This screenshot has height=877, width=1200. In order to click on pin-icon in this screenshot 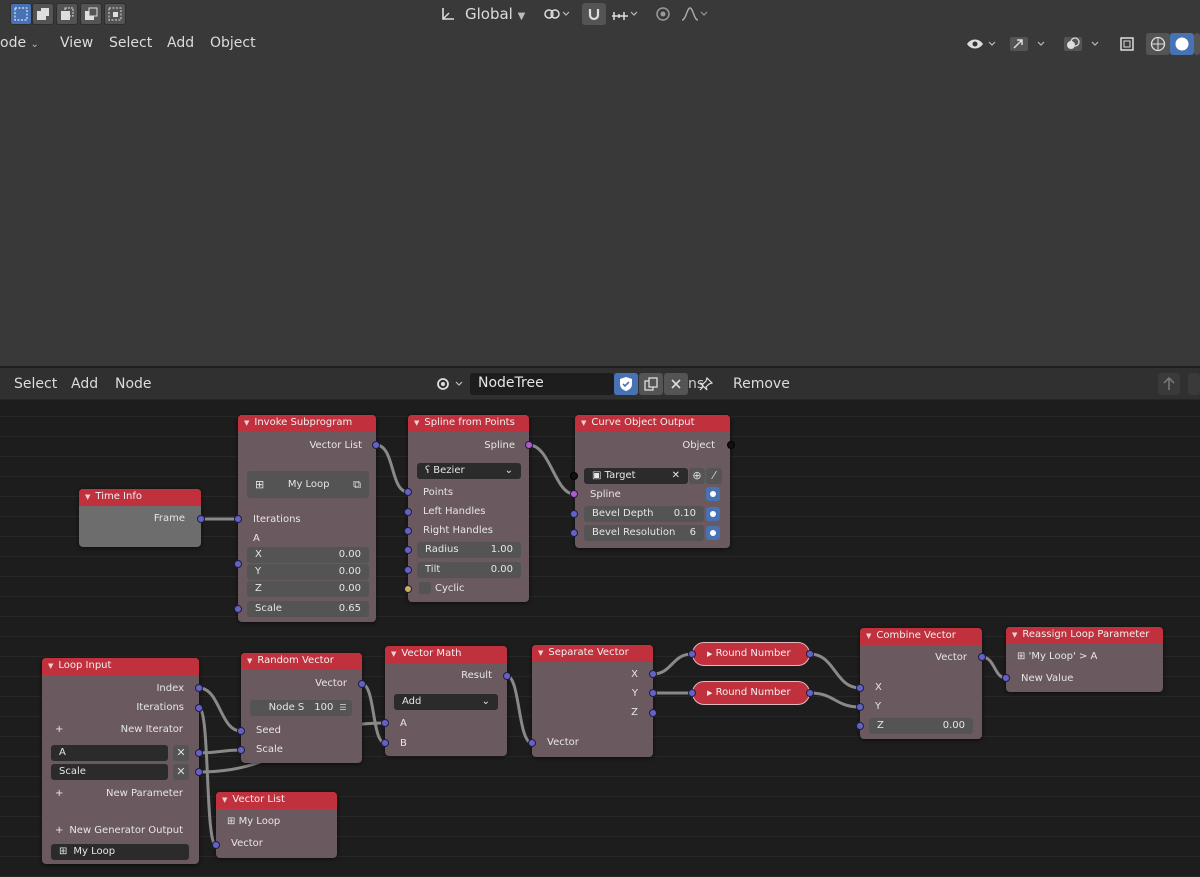, I will do `click(706, 384)`.